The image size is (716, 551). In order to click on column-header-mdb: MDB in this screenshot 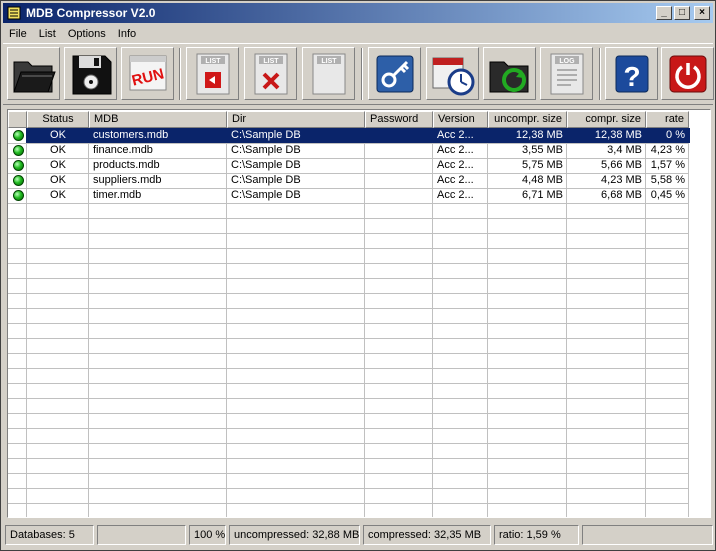, I will do `click(158, 119)`.